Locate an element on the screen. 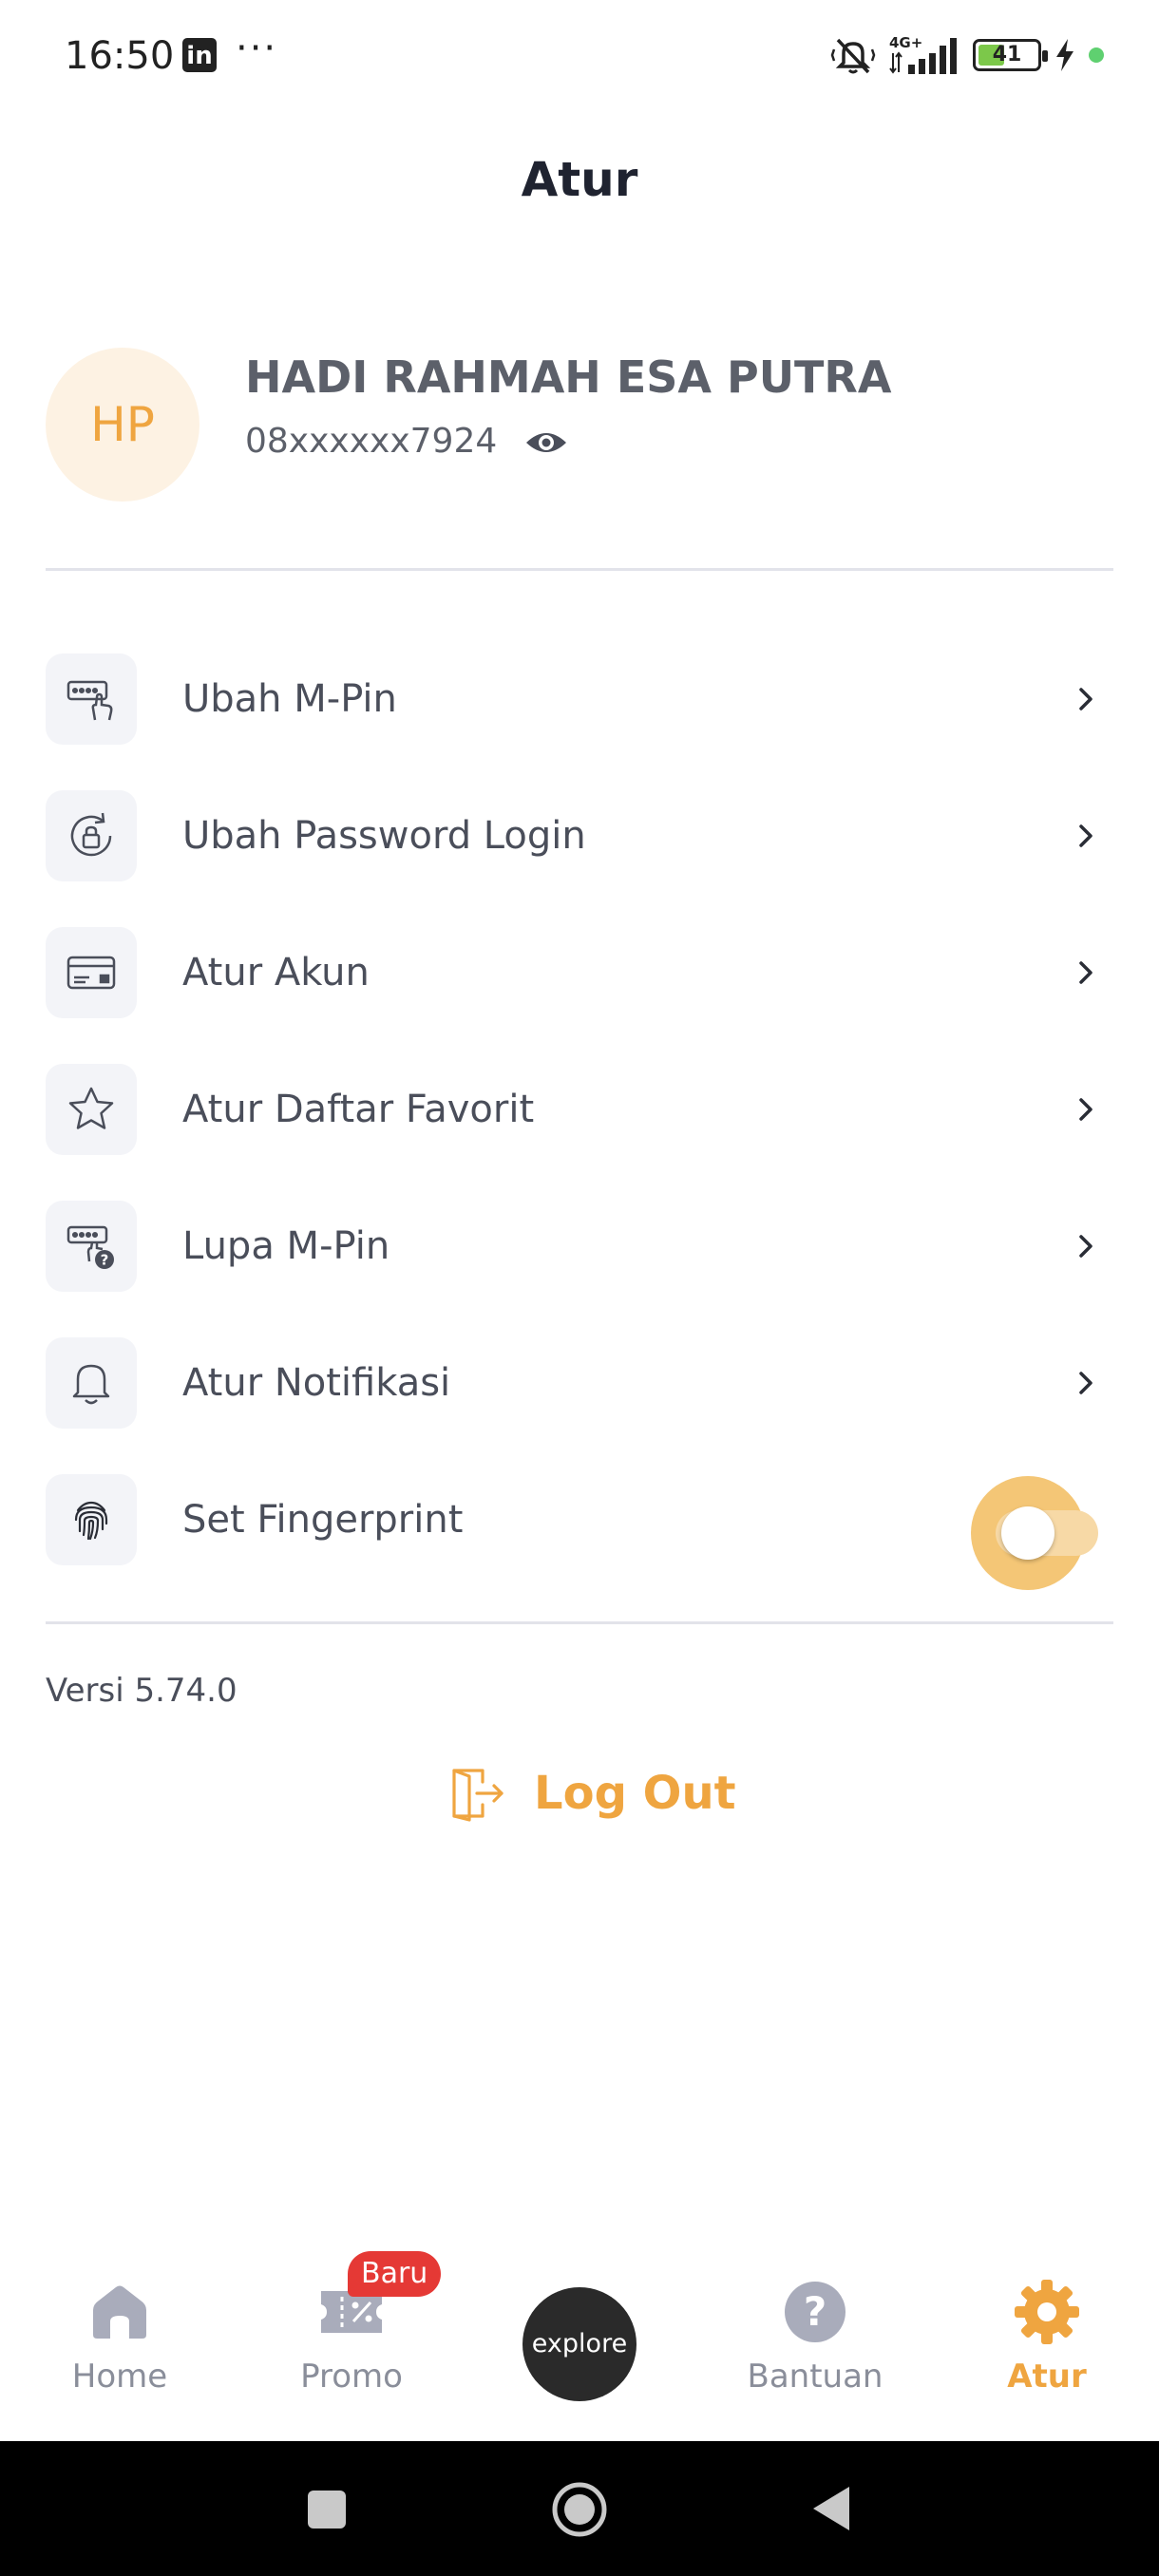 Image resolution: width=1159 pixels, height=2576 pixels. status-time: 16:50 is located at coordinates (120, 56).